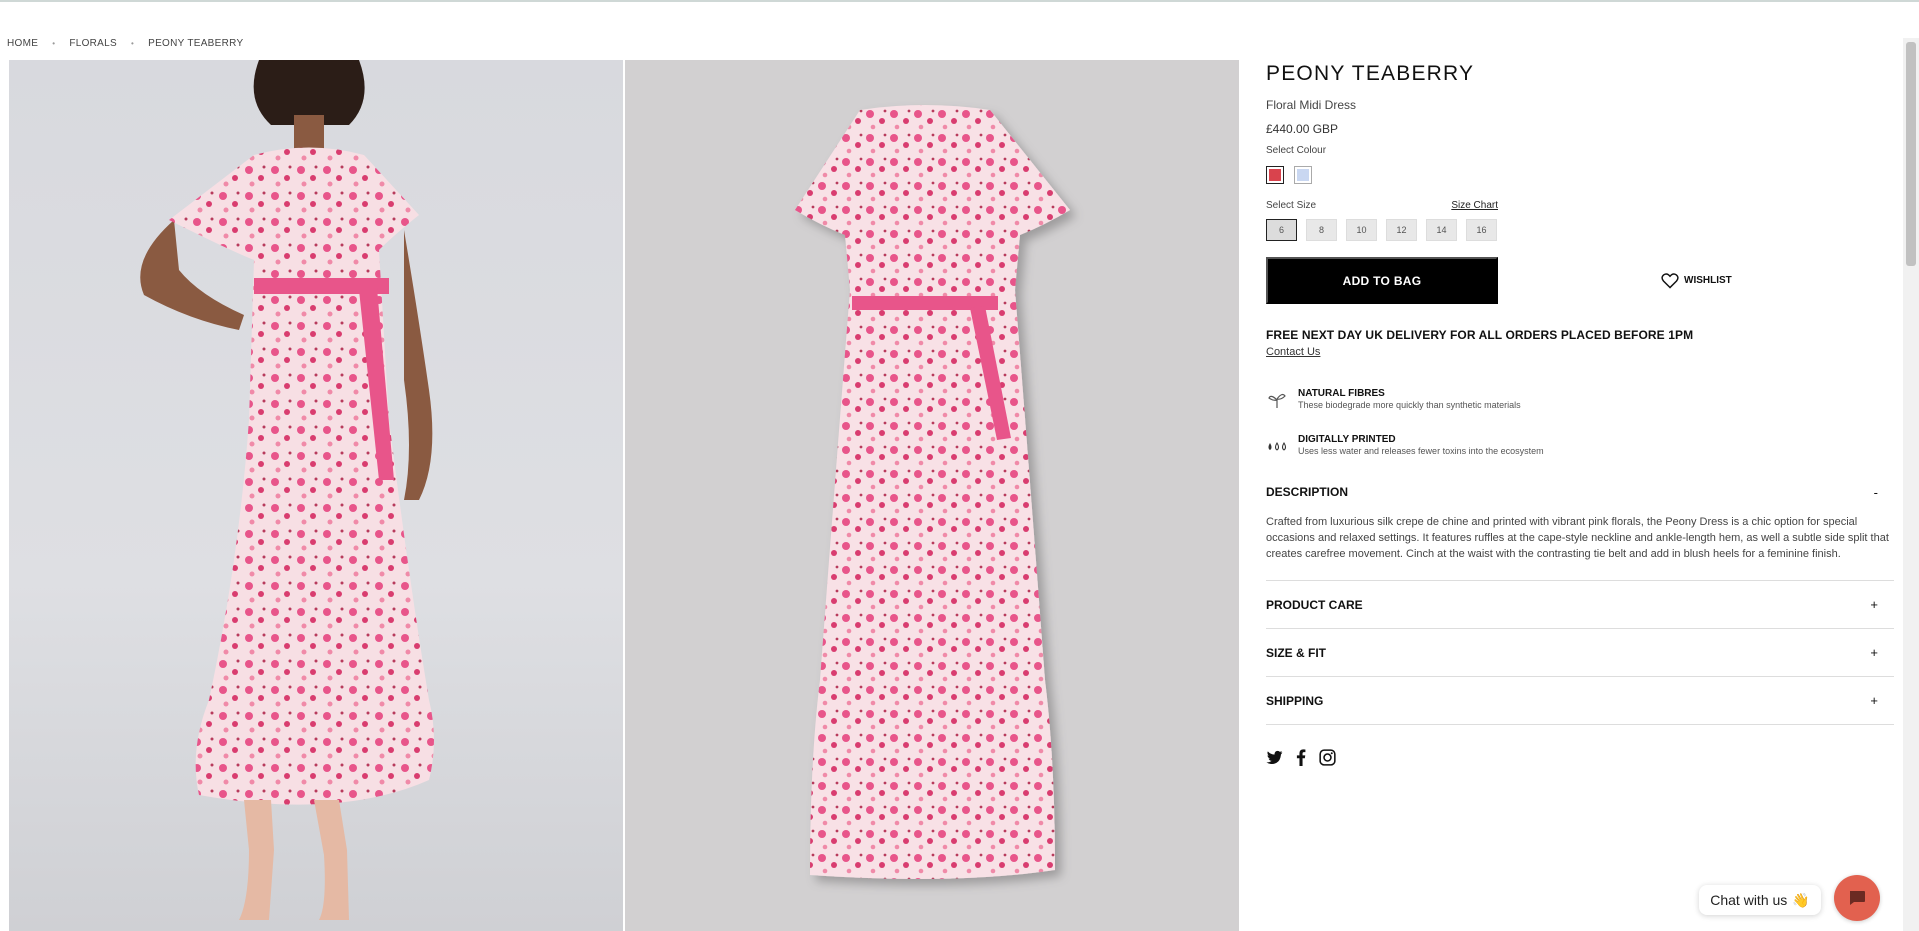 The image size is (1919, 931). I want to click on accordion-header-description: DESCRIPTION -, so click(1580, 492).